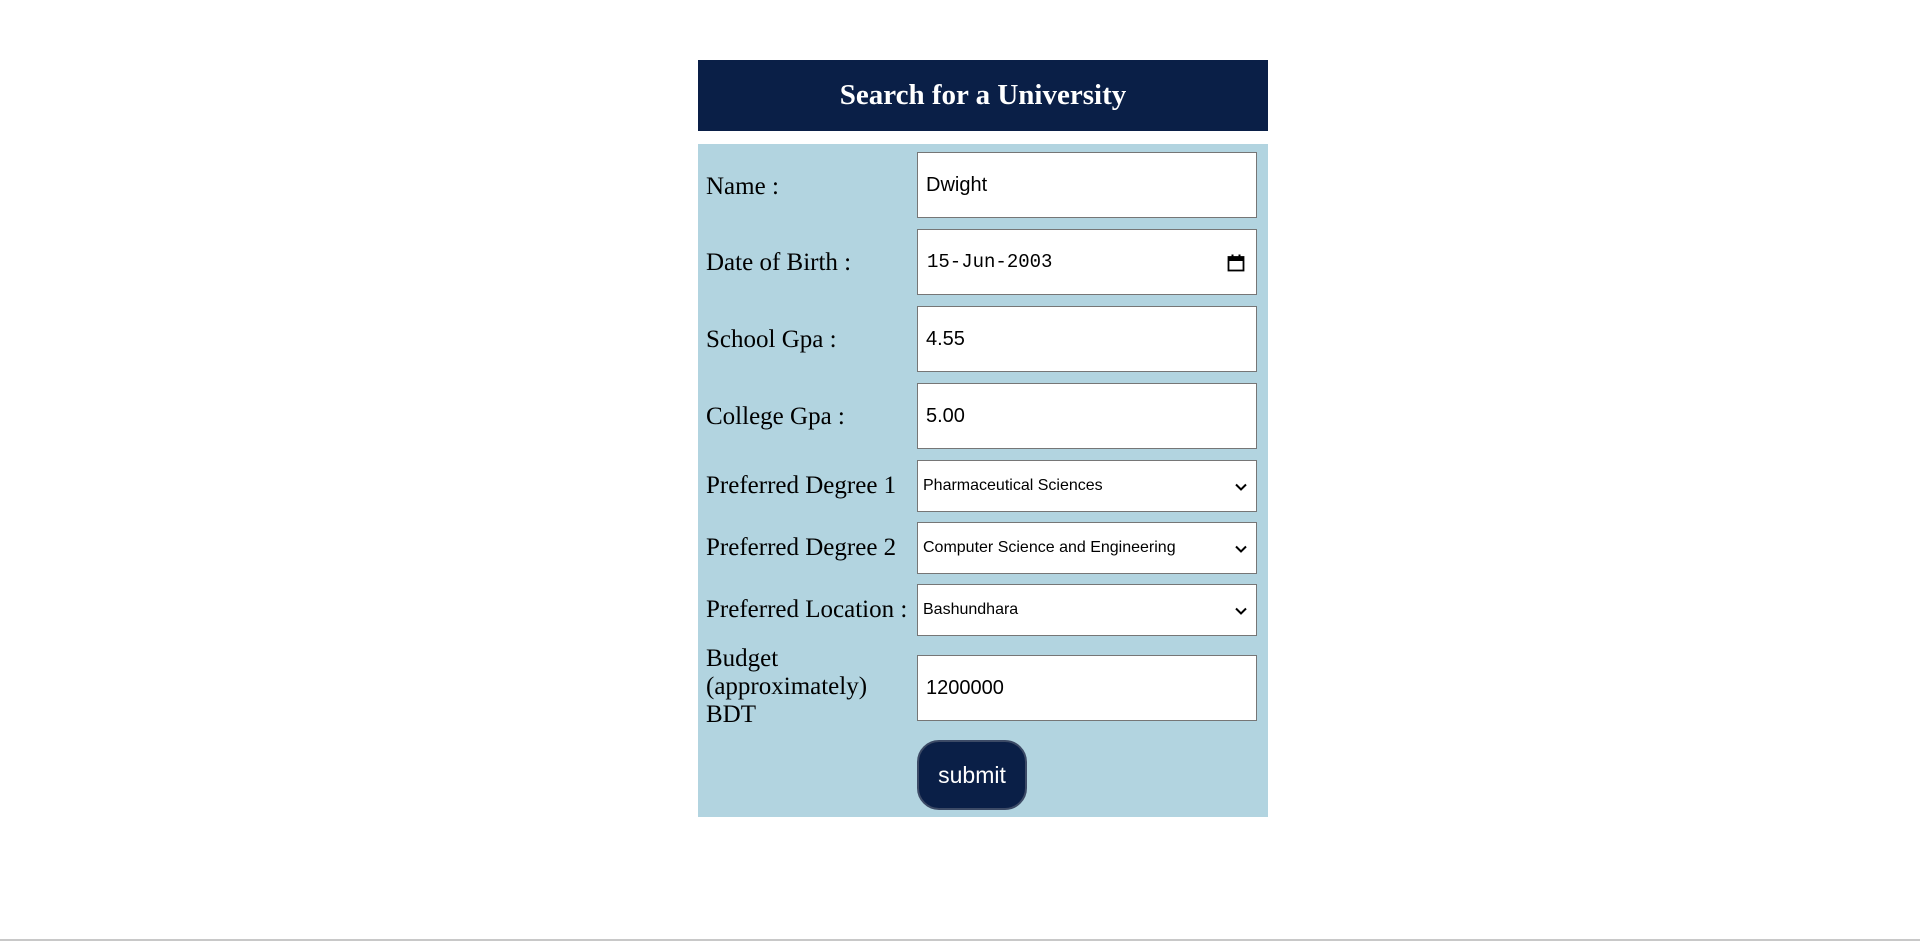 This screenshot has width=1920, height=941. I want to click on page-header: Search for a University, so click(983, 95).